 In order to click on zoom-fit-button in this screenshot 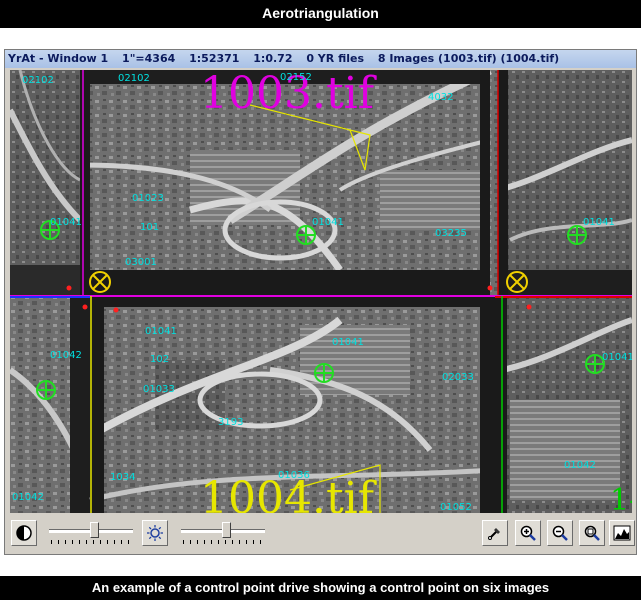, I will do `click(592, 533)`.